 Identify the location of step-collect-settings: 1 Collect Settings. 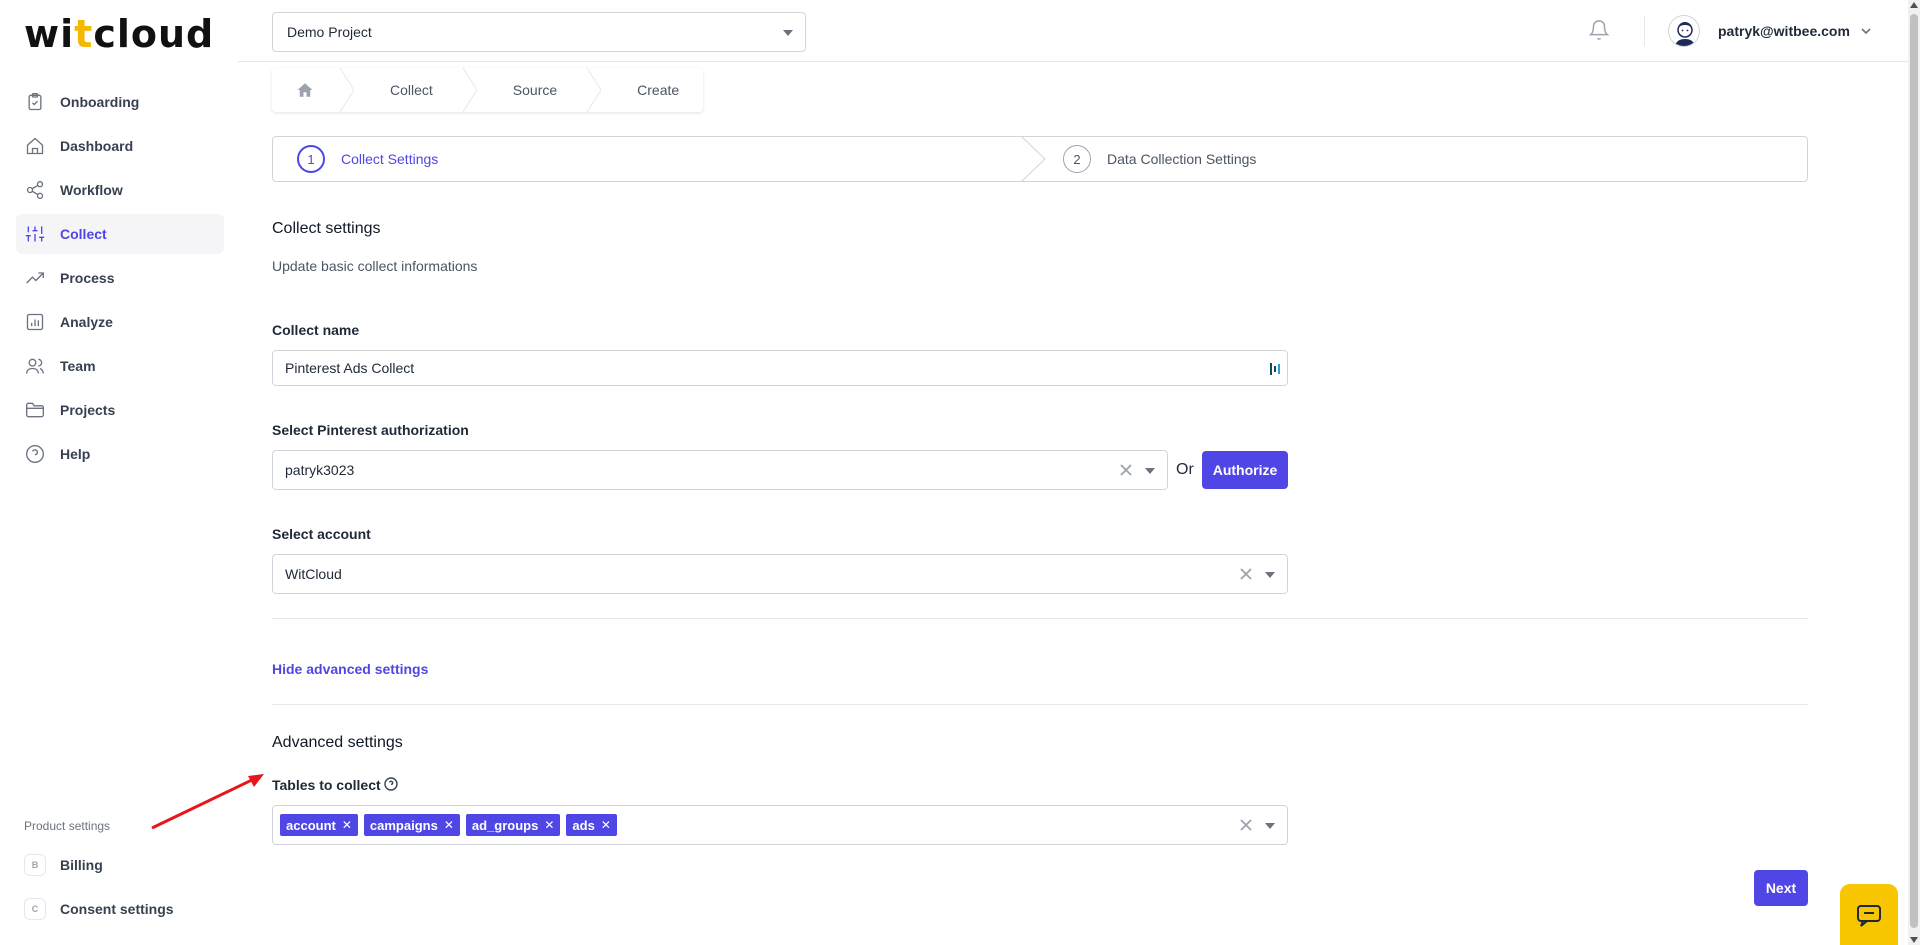
(648, 159).